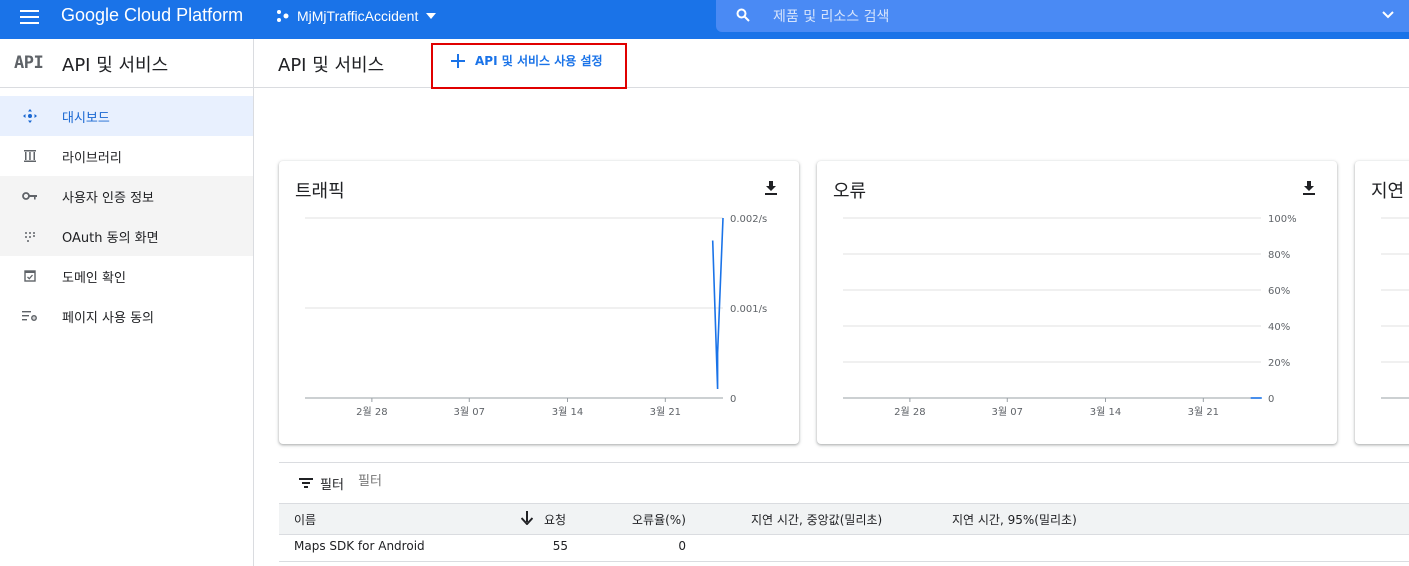 The height and width of the screenshot is (566, 1409). I want to click on y-tick-label: 40%, so click(1279, 327).